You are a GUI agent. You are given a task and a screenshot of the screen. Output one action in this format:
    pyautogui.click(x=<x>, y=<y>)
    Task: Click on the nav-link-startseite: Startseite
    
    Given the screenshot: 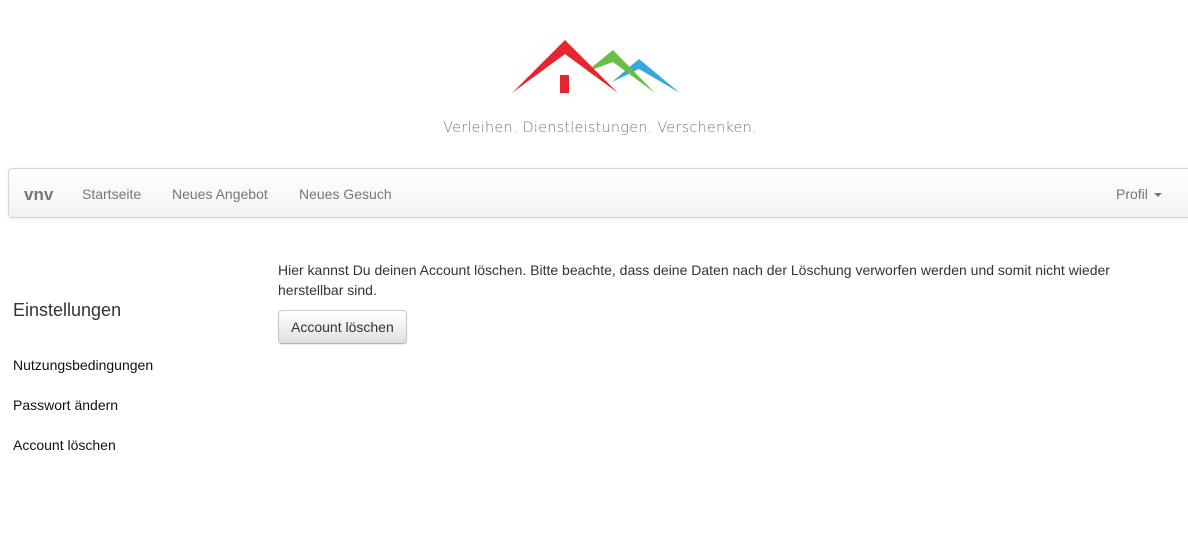 What is the action you would take?
    pyautogui.click(x=111, y=194)
    